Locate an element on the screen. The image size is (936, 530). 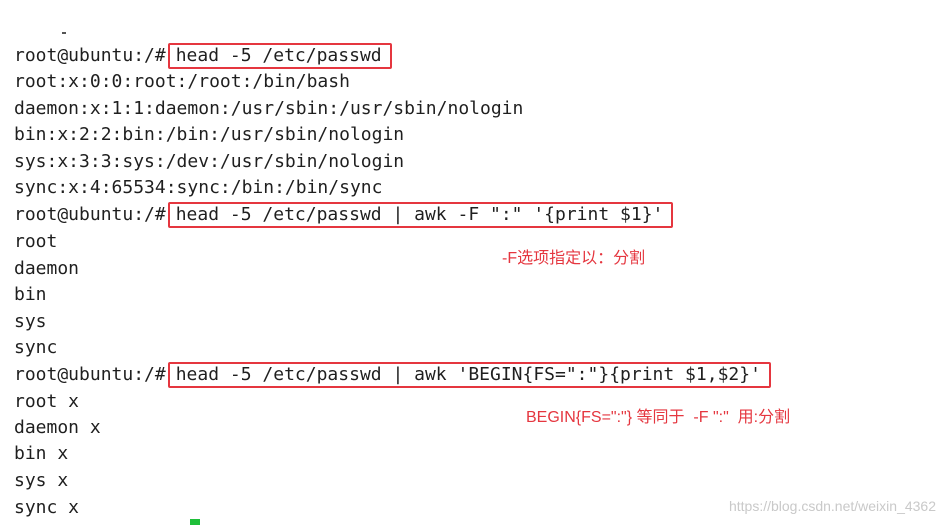
output-line: bin is located at coordinates (30, 294).